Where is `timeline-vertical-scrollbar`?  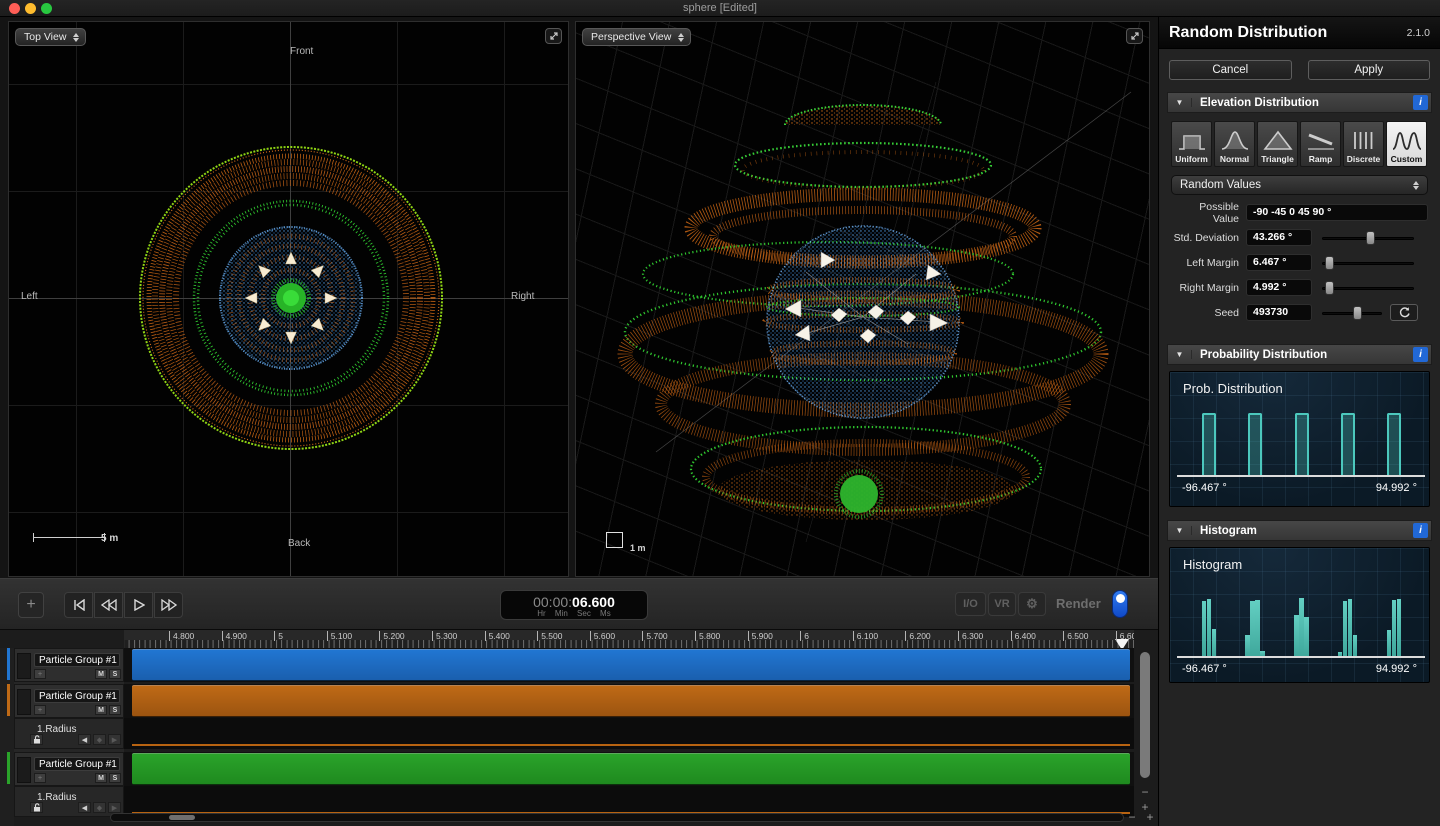
timeline-vertical-scrollbar is located at coordinates (1145, 715).